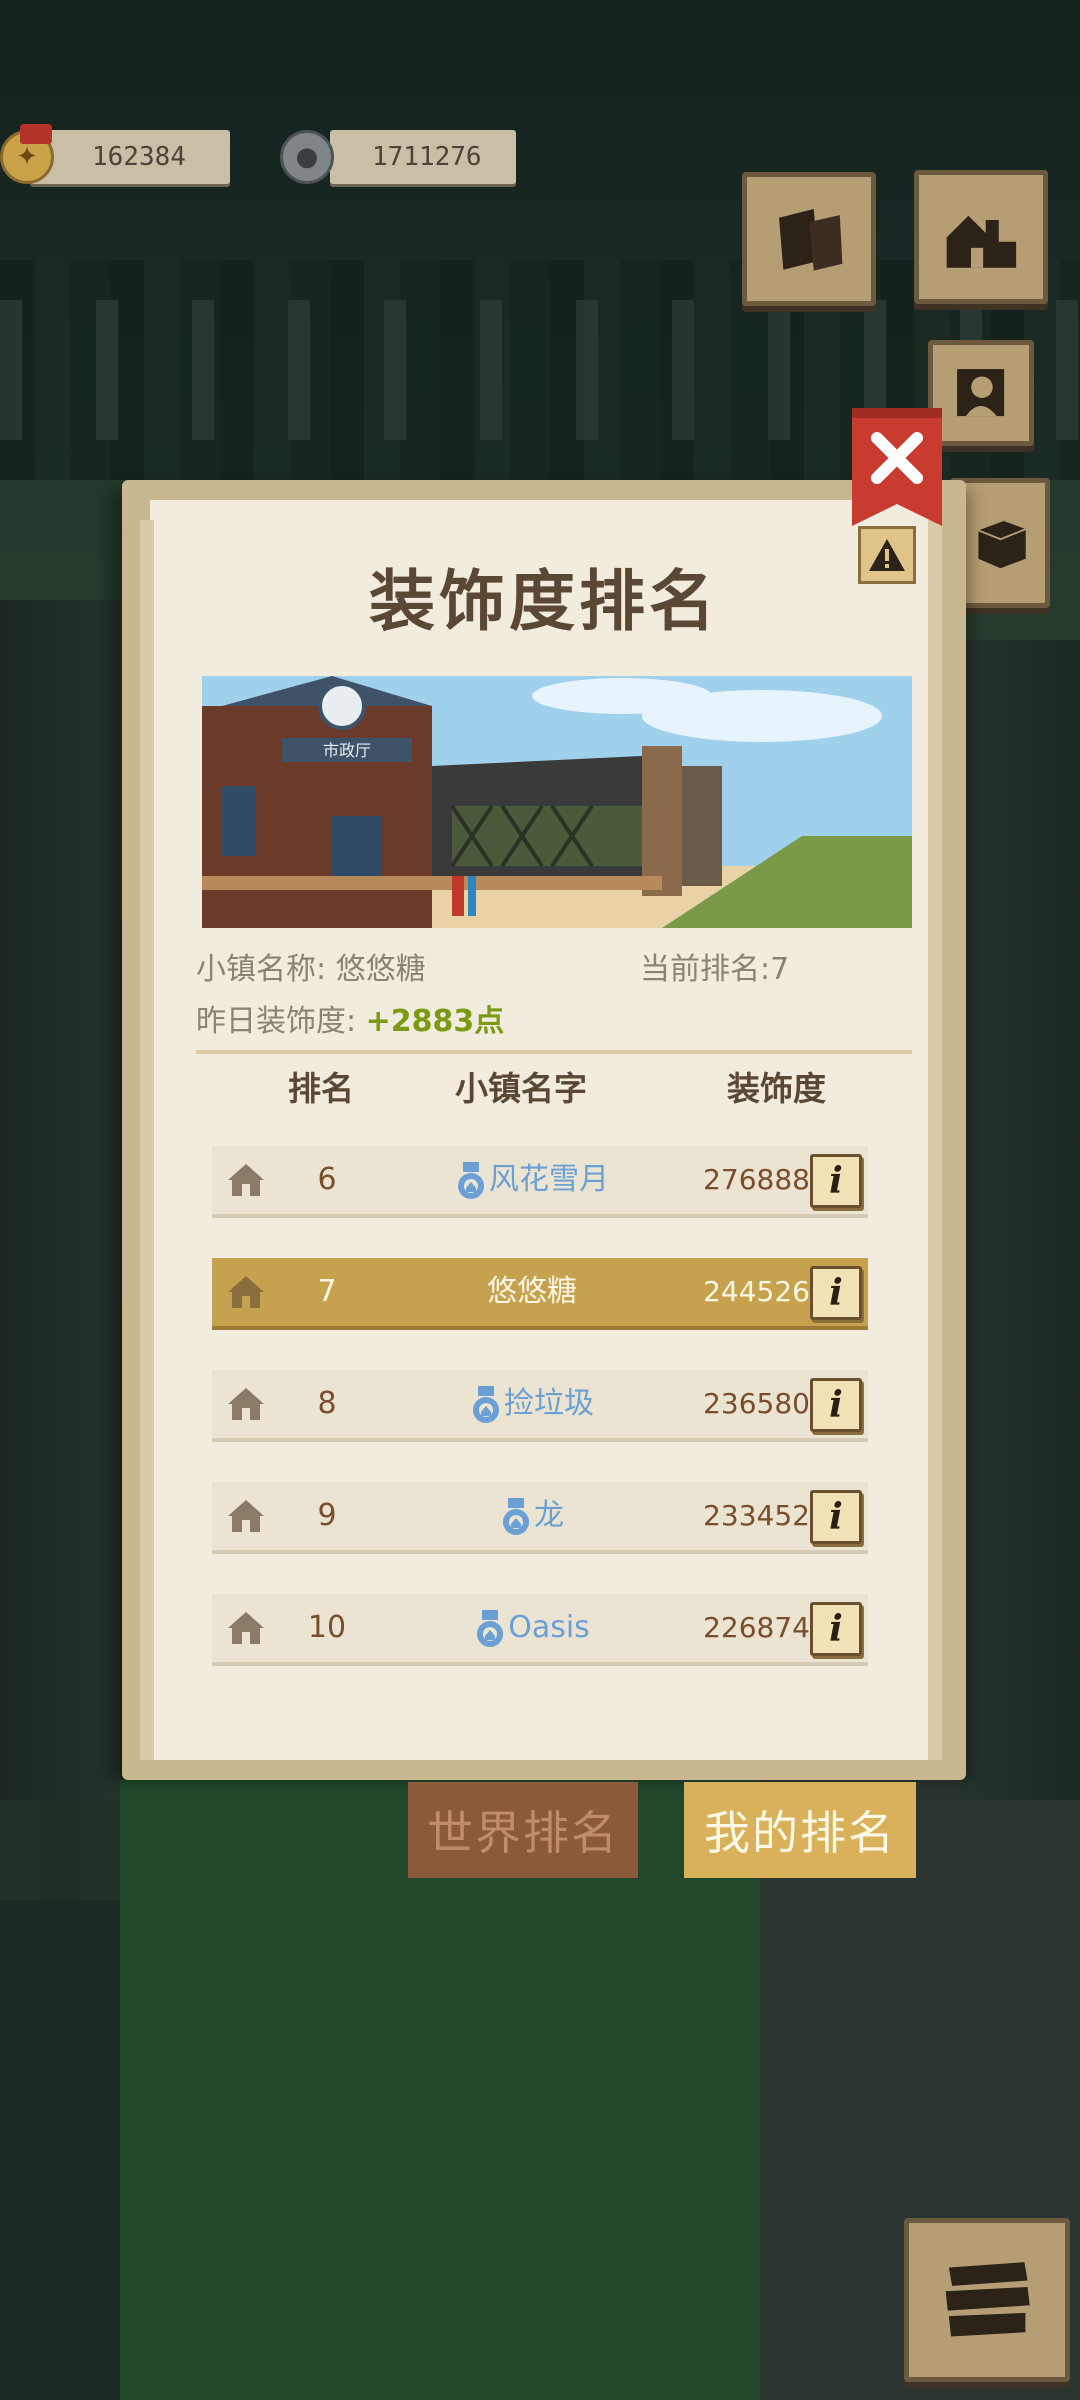  What do you see at coordinates (756, 1403) in the screenshot?
I see `row-decoration-score: 236580` at bounding box center [756, 1403].